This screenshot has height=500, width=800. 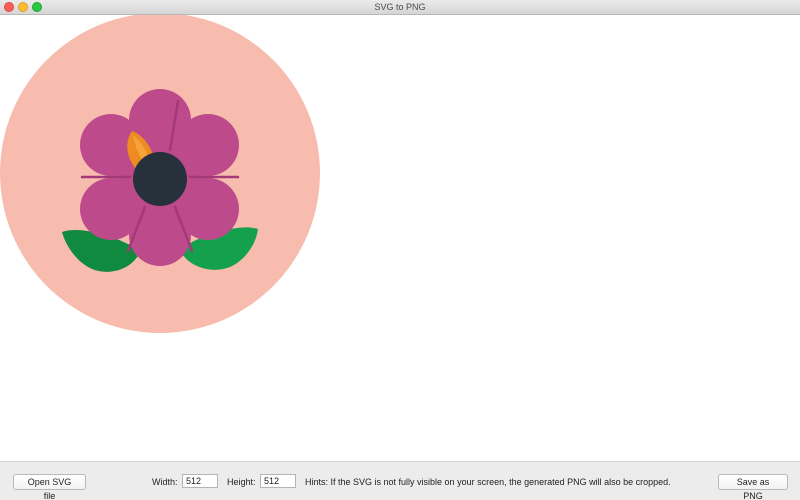 I want to click on title-bar: SVG to PNG, so click(x=400, y=7).